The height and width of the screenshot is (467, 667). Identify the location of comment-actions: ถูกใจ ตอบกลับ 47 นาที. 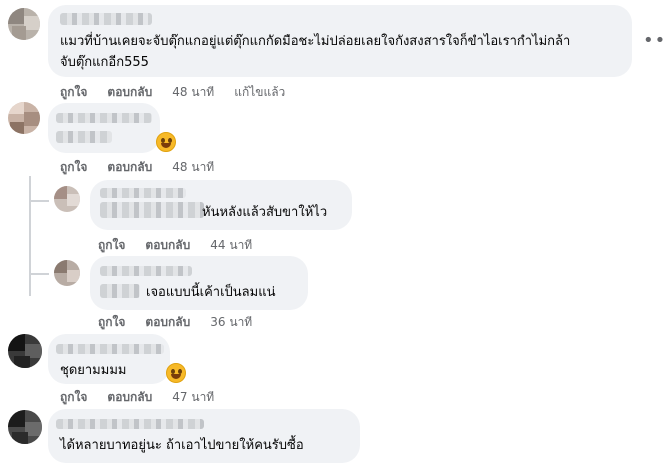
(137, 397).